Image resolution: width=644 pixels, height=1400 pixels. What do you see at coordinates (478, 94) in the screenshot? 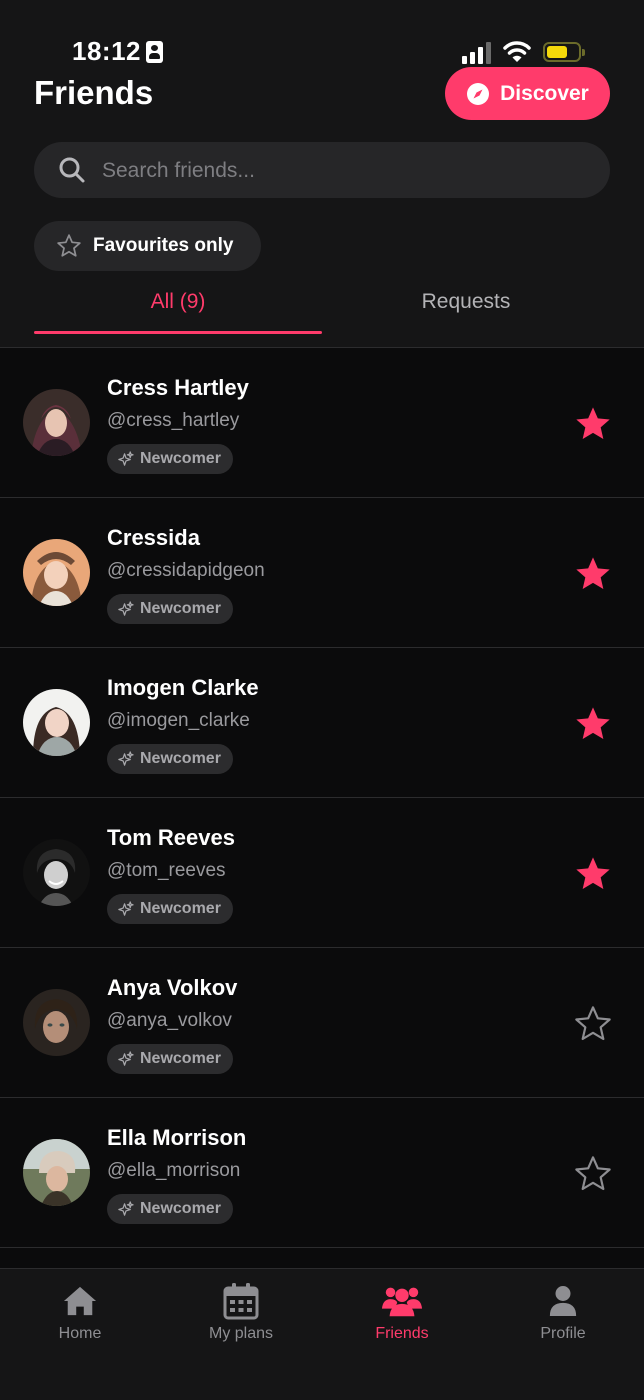
I see `compass-icon` at bounding box center [478, 94].